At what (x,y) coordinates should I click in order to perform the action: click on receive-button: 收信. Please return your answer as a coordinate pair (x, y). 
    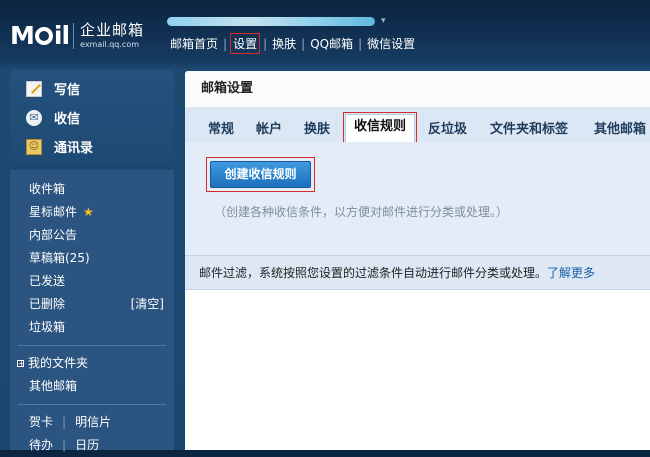
    Looking at the image, I should click on (92, 117).